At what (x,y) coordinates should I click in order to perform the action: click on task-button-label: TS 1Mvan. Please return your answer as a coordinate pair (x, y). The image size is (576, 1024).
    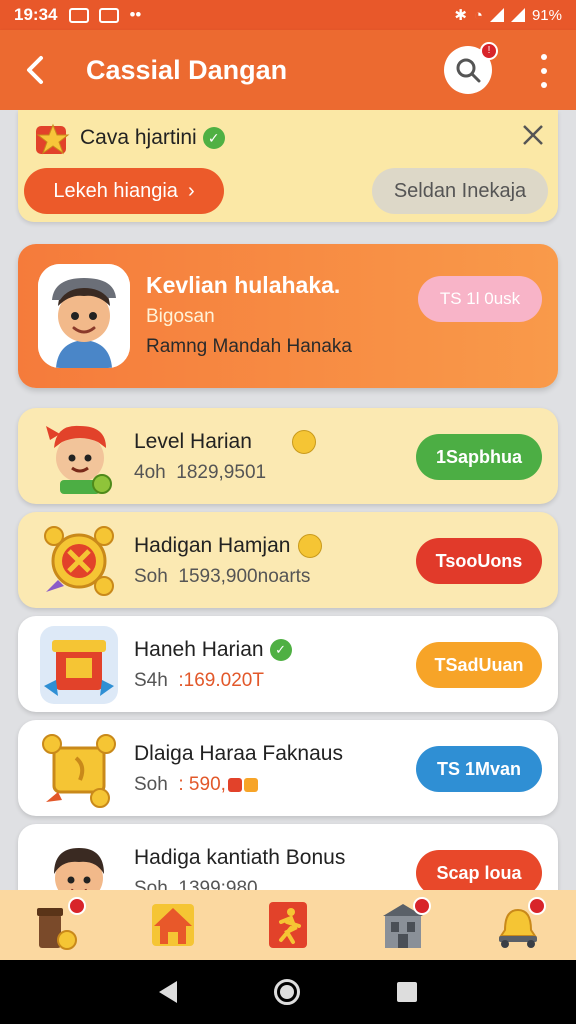
    Looking at the image, I should click on (479, 768).